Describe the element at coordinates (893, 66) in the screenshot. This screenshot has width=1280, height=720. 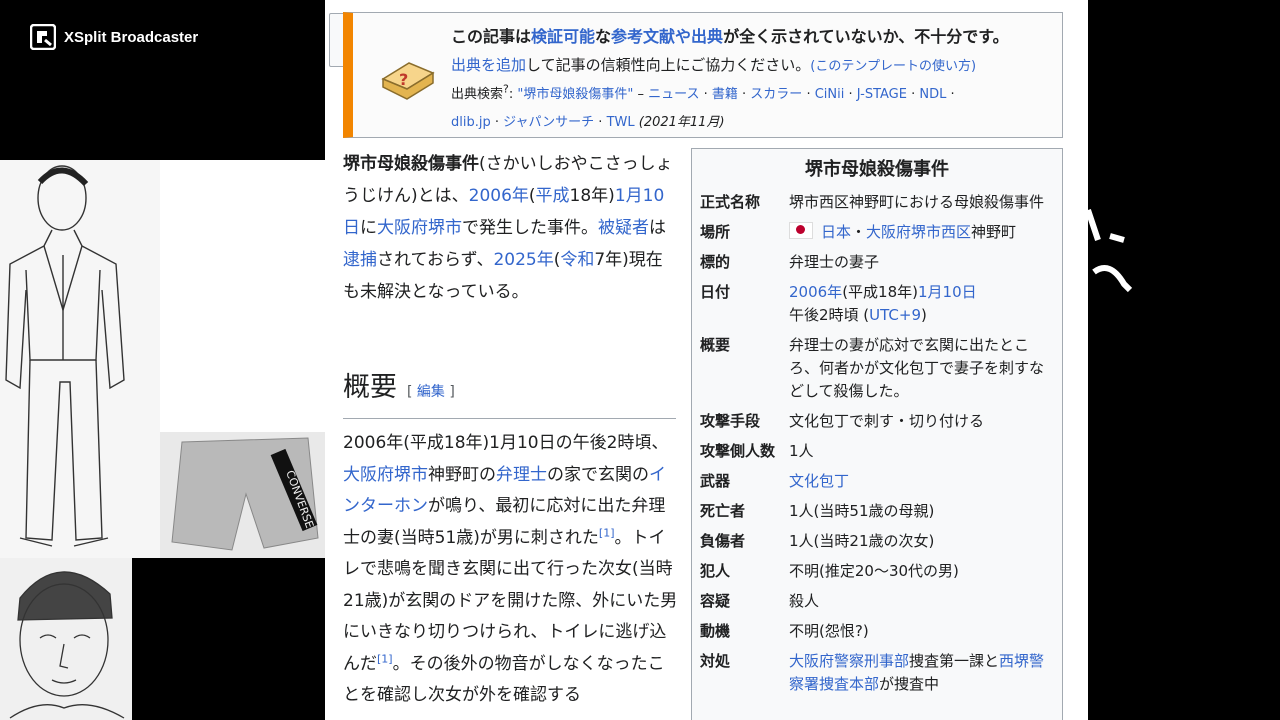
I see `link-template-usage: (このテンプレートの使い方)` at that location.